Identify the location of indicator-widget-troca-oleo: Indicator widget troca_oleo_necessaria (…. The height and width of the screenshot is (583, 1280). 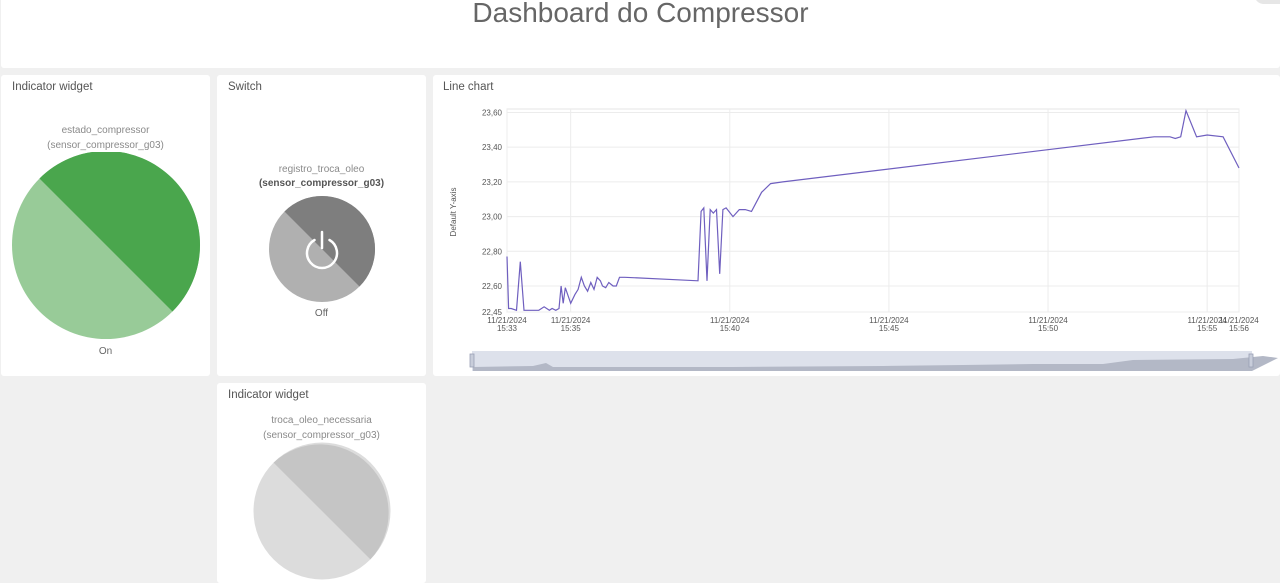
(321, 483).